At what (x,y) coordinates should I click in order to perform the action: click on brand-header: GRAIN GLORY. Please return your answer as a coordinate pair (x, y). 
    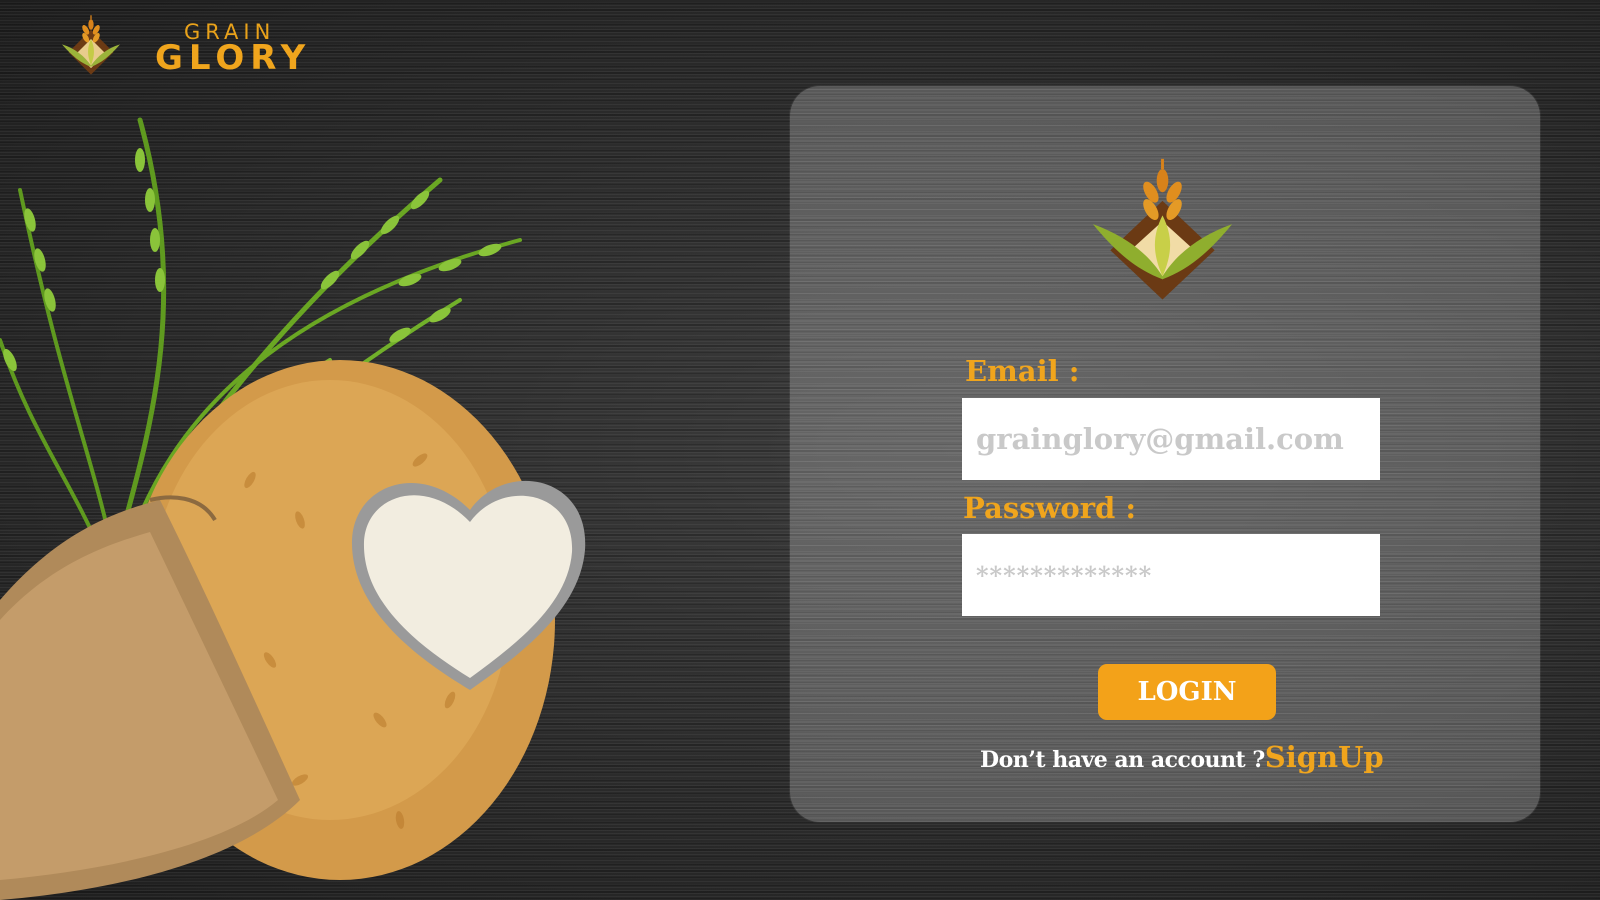
    Looking at the image, I should click on (198, 44).